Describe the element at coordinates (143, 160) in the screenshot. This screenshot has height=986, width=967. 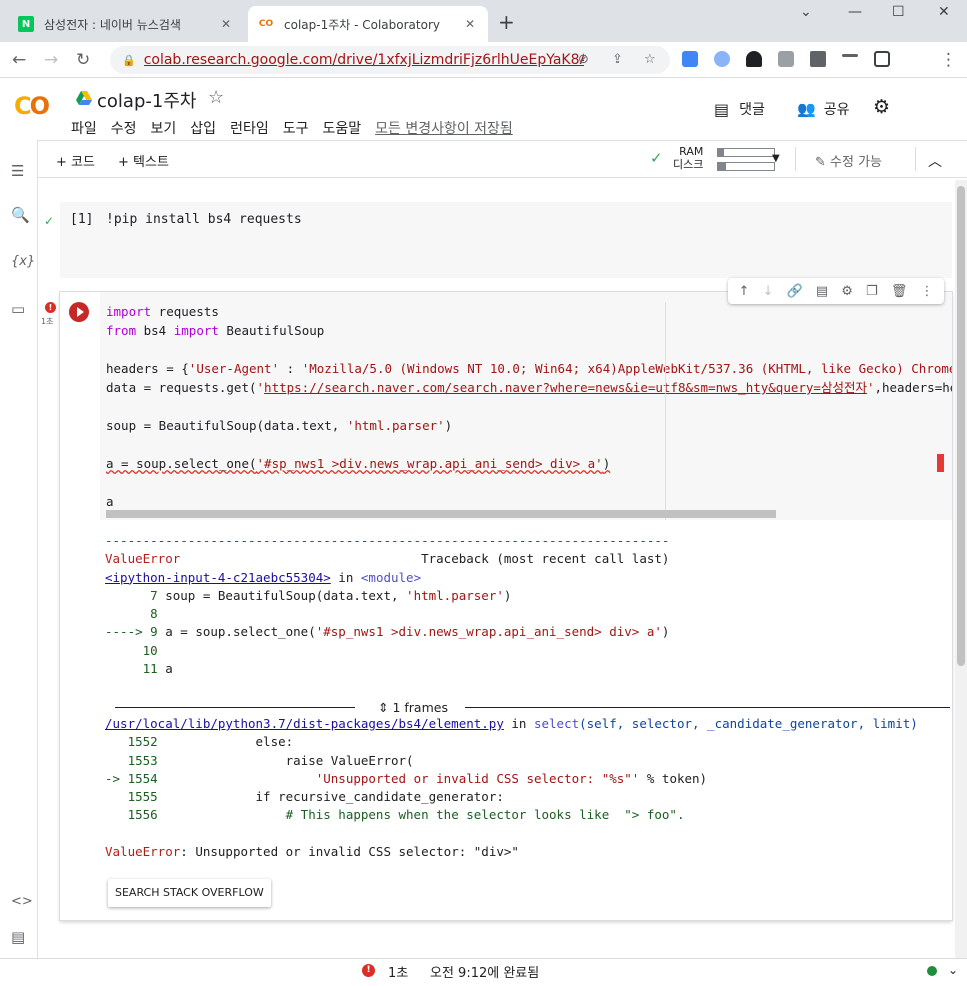
I see `add-text-button: + 텍스트` at that location.